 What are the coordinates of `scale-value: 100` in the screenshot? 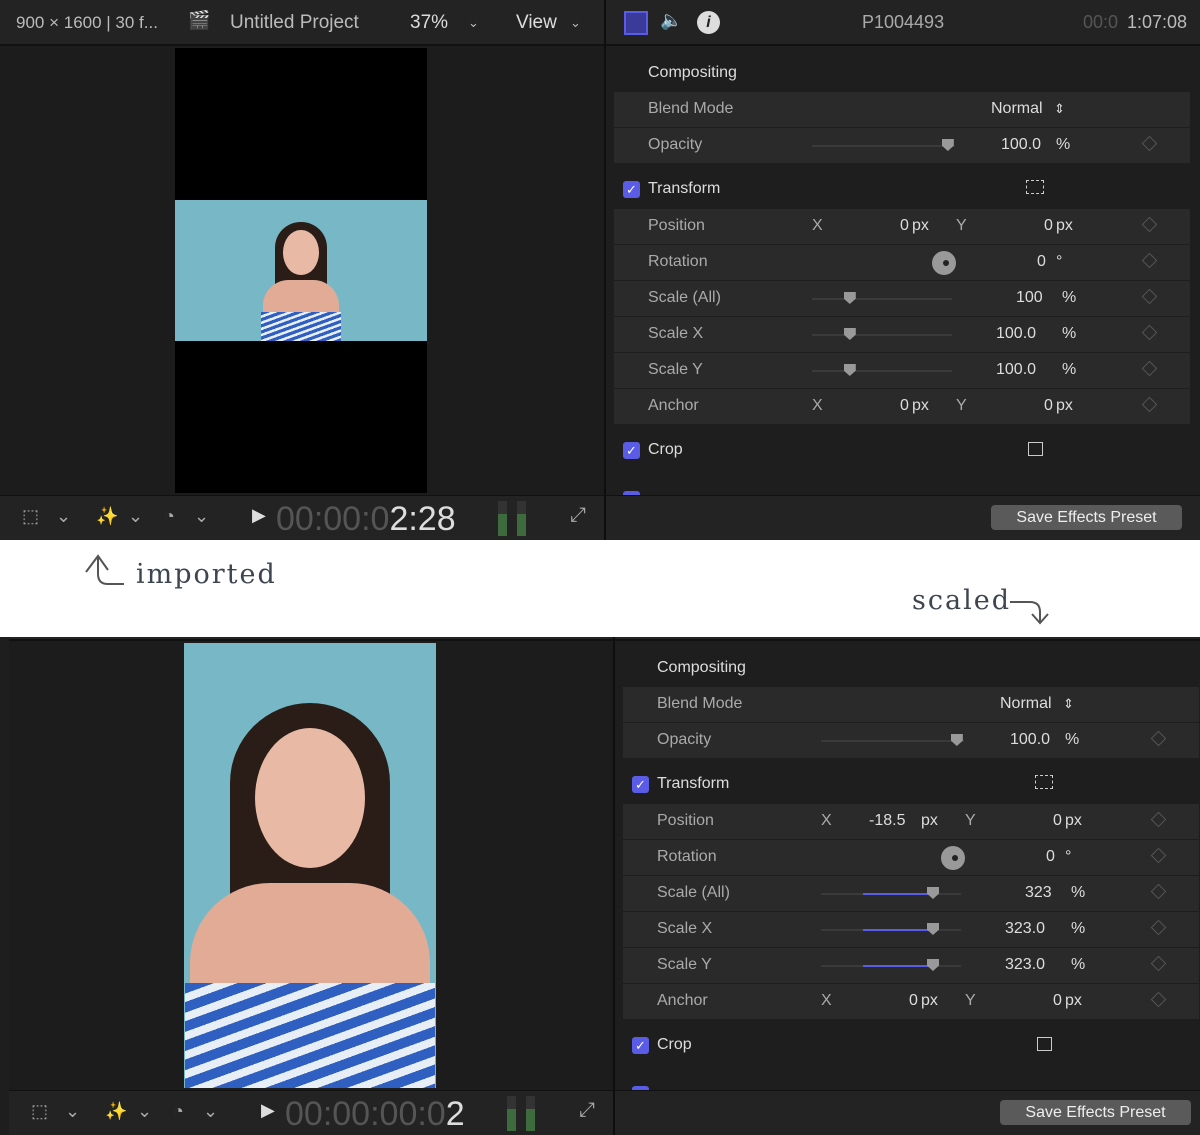 It's located at (1029, 298).